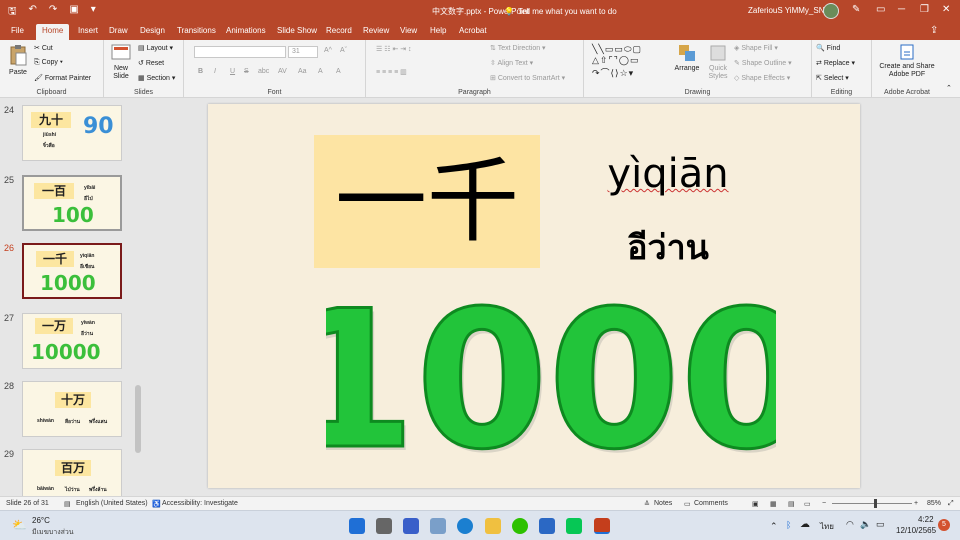 This screenshot has height=540, width=960. What do you see at coordinates (200, 71) in the screenshot?
I see `bold-button: B` at bounding box center [200, 71].